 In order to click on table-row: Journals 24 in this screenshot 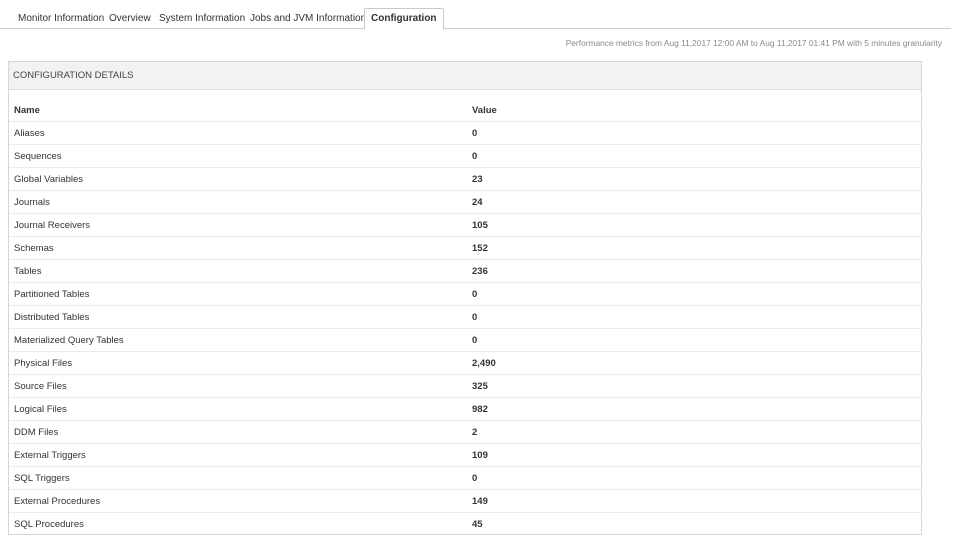, I will do `click(465, 202)`.